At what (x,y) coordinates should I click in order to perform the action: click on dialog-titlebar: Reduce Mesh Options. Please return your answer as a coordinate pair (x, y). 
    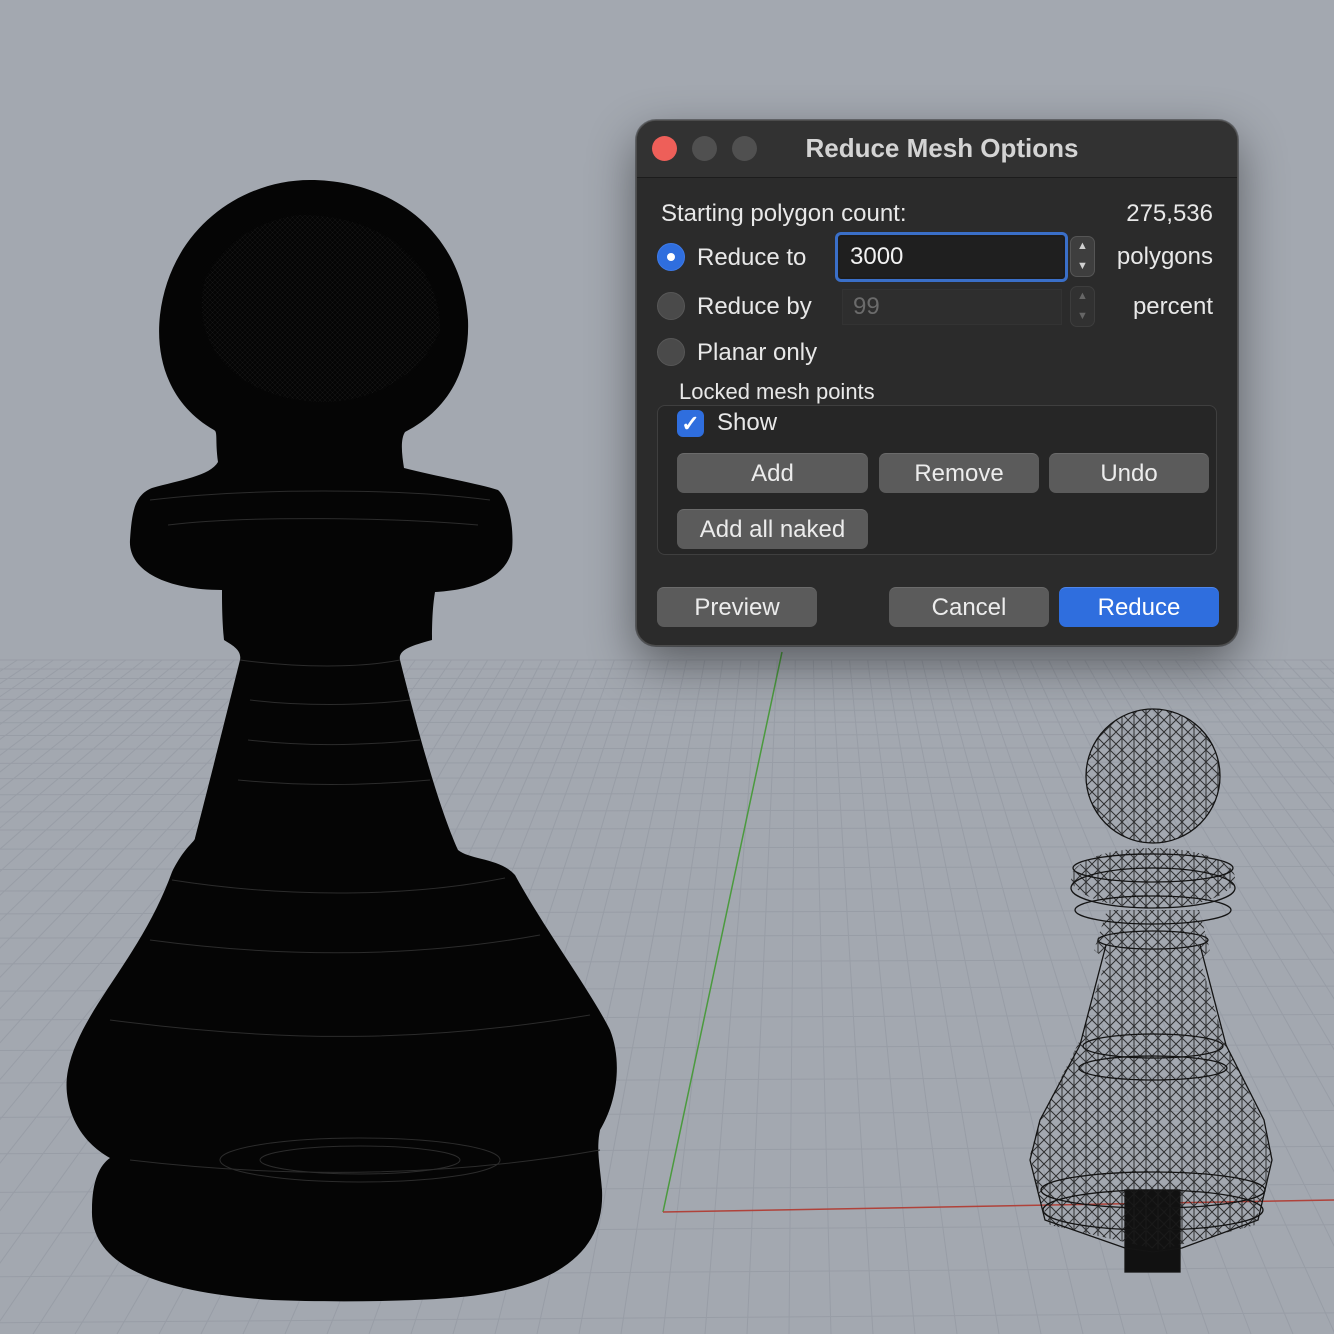
    Looking at the image, I should click on (937, 149).